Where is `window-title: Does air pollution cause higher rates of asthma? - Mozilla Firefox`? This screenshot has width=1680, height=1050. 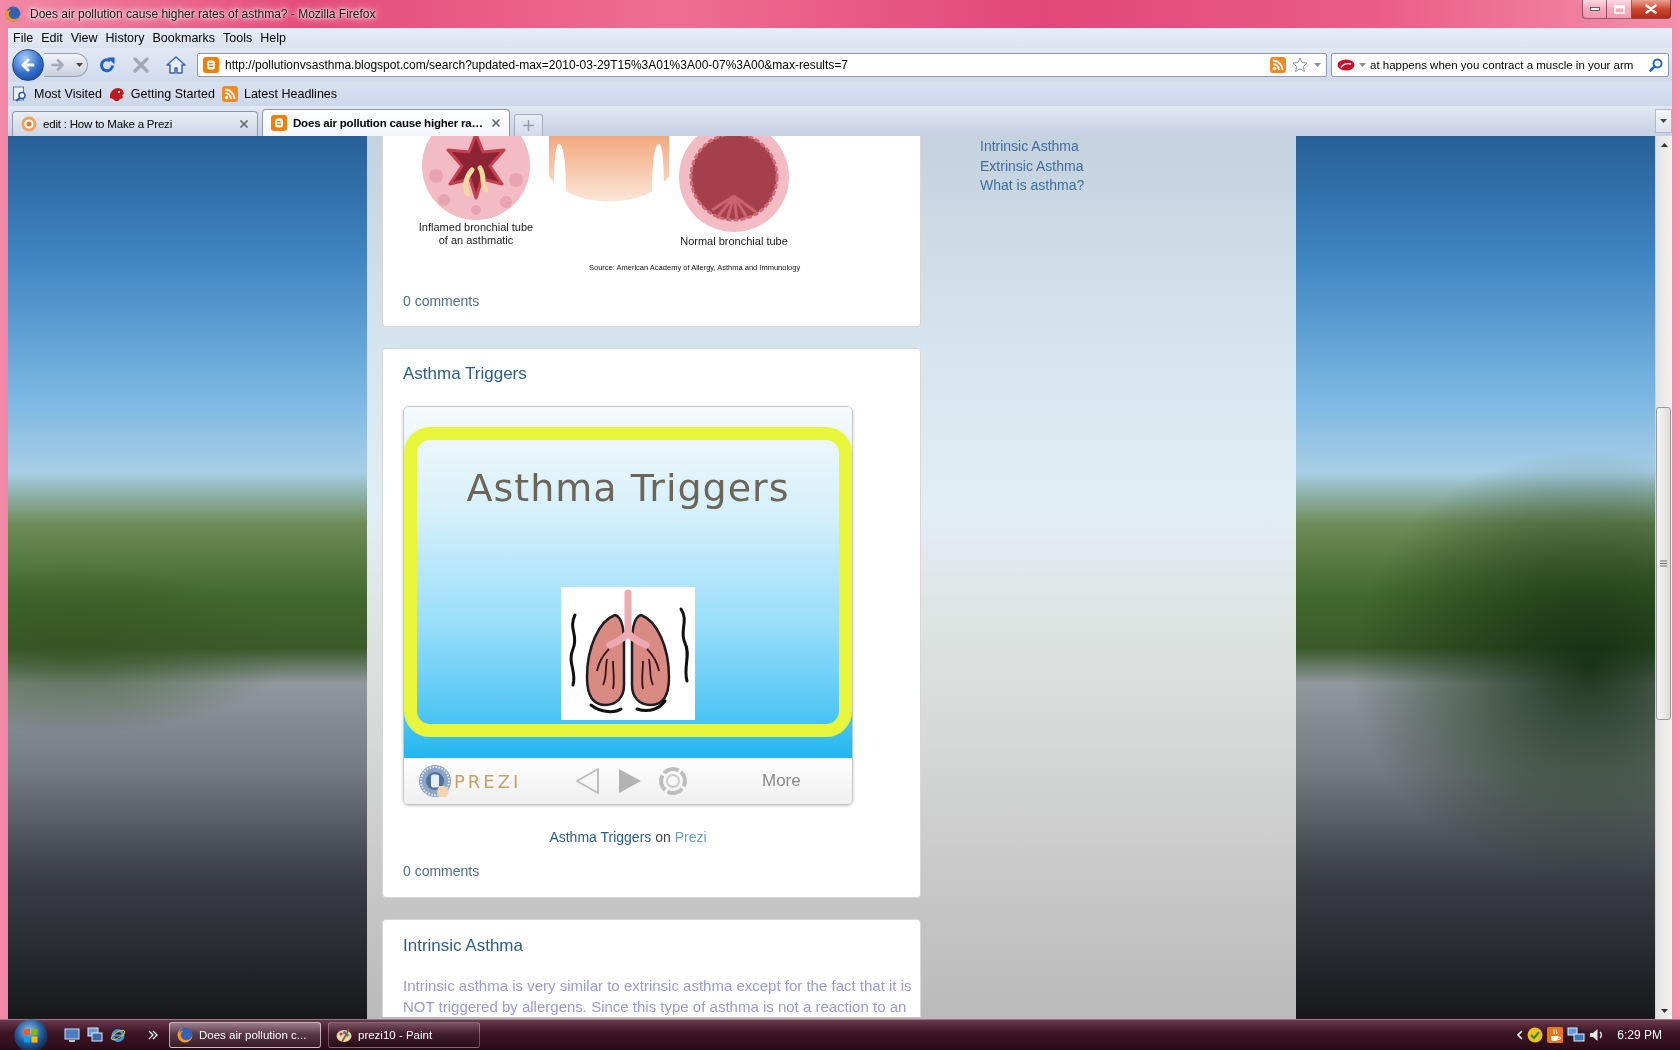
window-title: Does air pollution cause higher rates of asthma? - Mozilla Firefox is located at coordinates (203, 14).